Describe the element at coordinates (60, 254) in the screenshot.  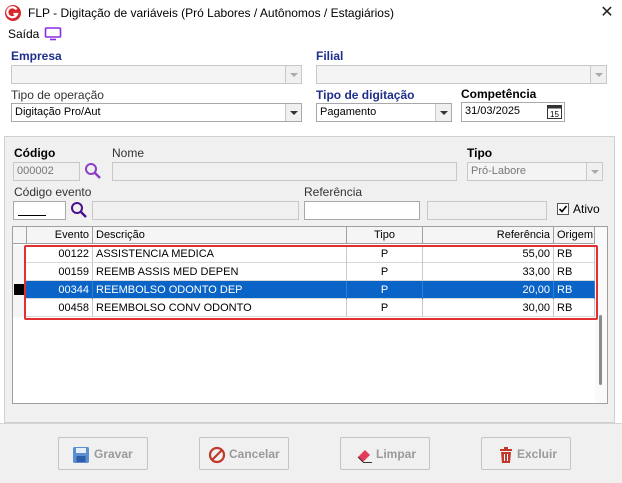
I see `cell-evento: 00122` at that location.